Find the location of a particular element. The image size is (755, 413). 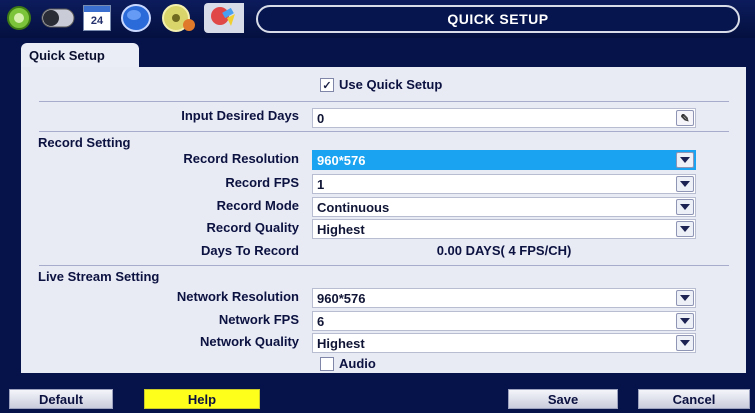

save-button: Save is located at coordinates (563, 399).